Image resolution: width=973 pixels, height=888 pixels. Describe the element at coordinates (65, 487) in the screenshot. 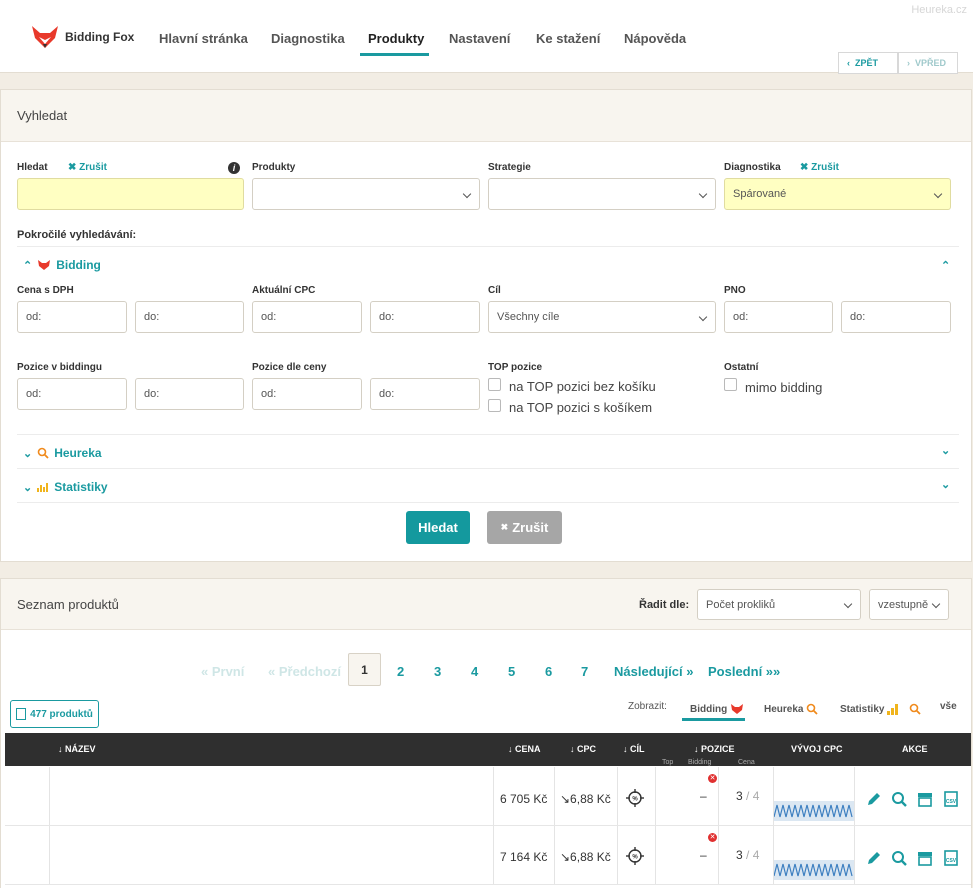

I see `statistiky-section-toggle: ⌄ Statistiky` at that location.